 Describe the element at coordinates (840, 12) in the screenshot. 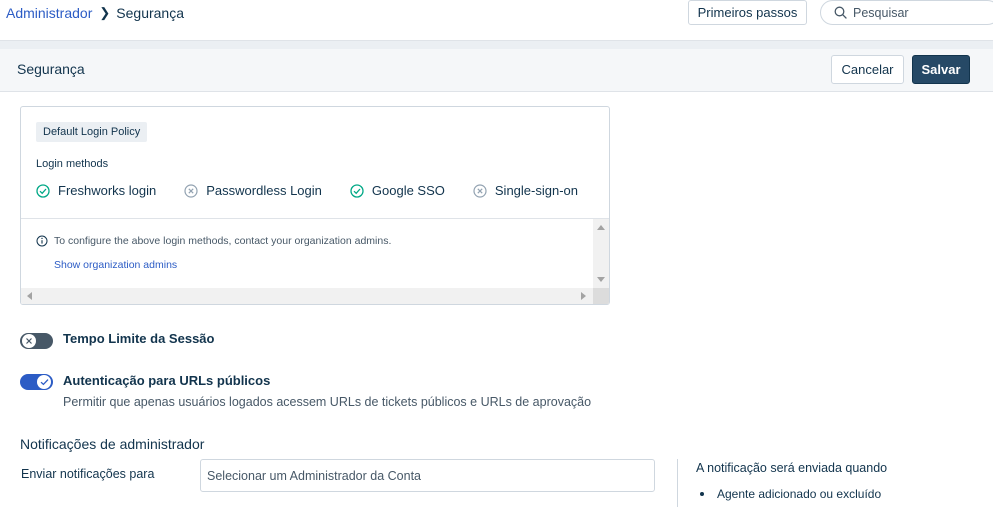

I see `search-icon` at that location.